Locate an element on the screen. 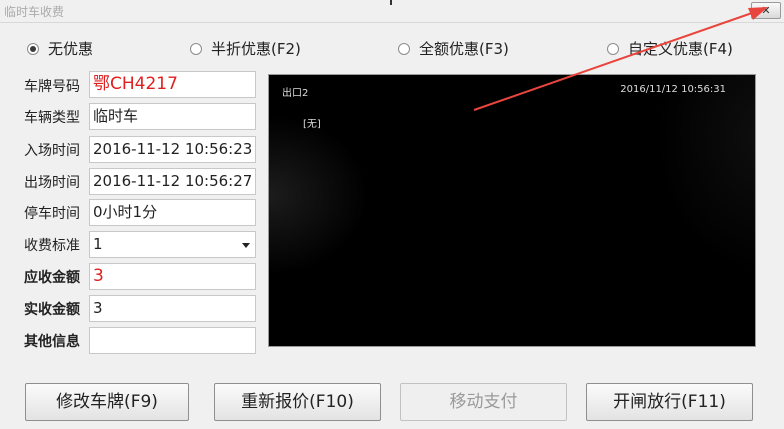 This screenshot has width=784, height=429. close-icon: ✕ is located at coordinates (766, 10).